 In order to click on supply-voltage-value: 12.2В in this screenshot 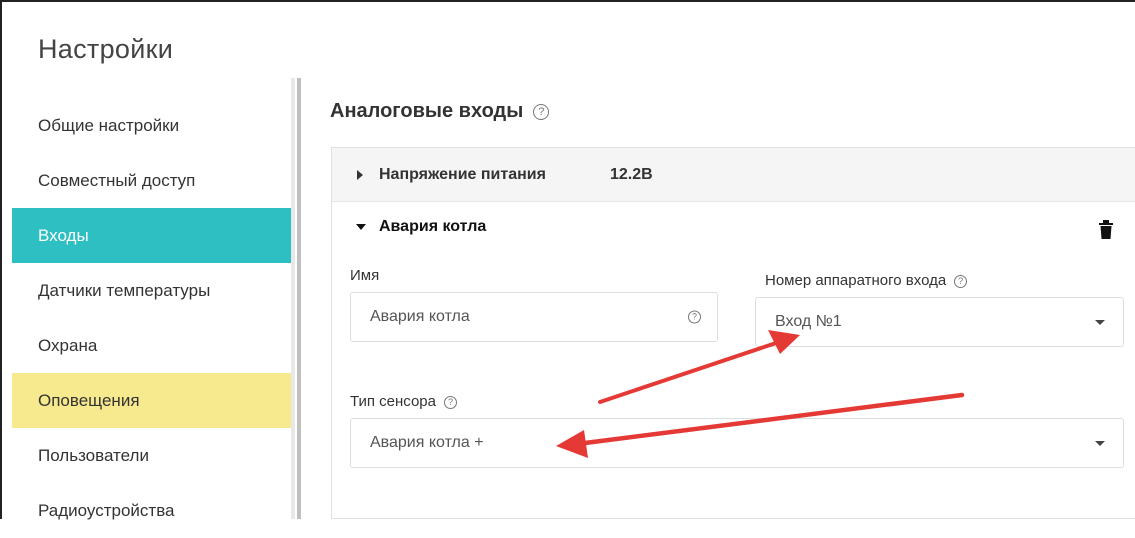, I will do `click(631, 174)`.